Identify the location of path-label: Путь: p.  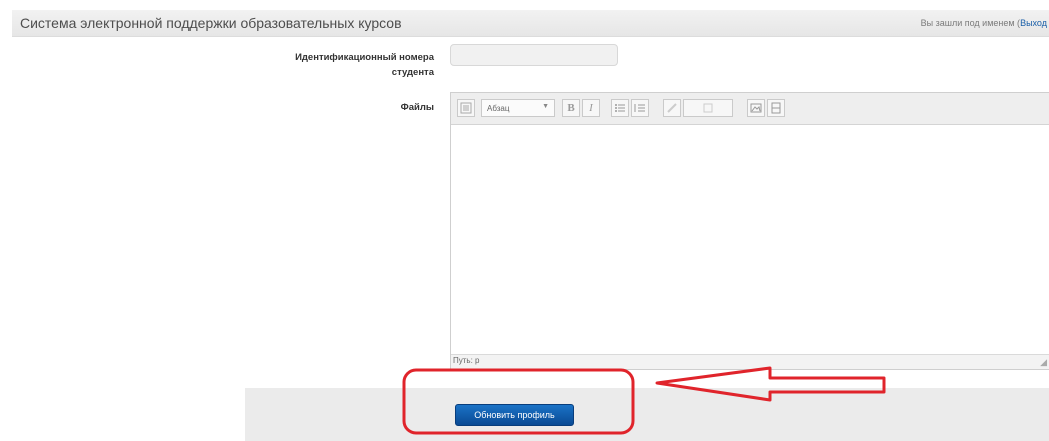
(466, 360).